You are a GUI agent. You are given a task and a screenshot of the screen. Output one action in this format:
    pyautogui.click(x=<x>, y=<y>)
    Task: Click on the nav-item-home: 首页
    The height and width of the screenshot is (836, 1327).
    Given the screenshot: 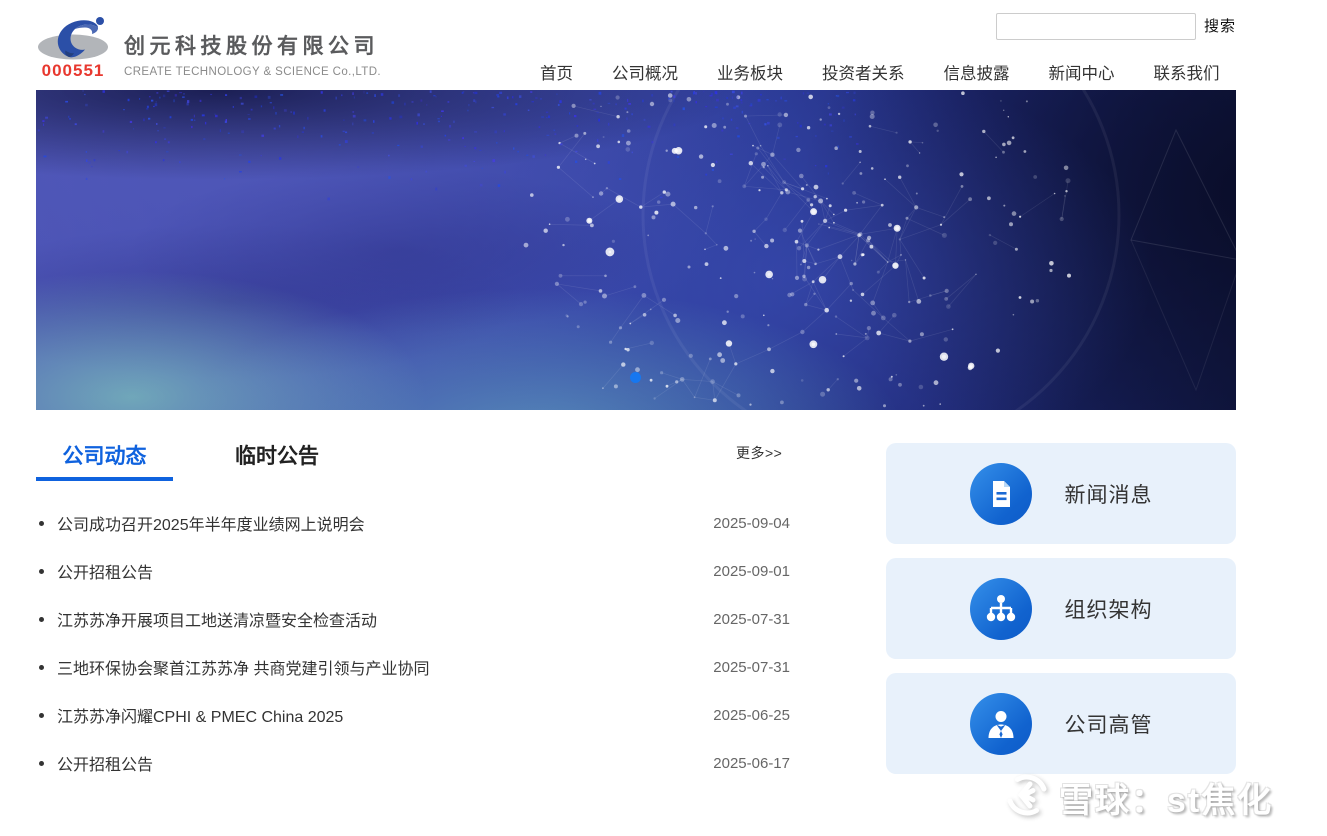 What is the action you would take?
    pyautogui.click(x=556, y=72)
    